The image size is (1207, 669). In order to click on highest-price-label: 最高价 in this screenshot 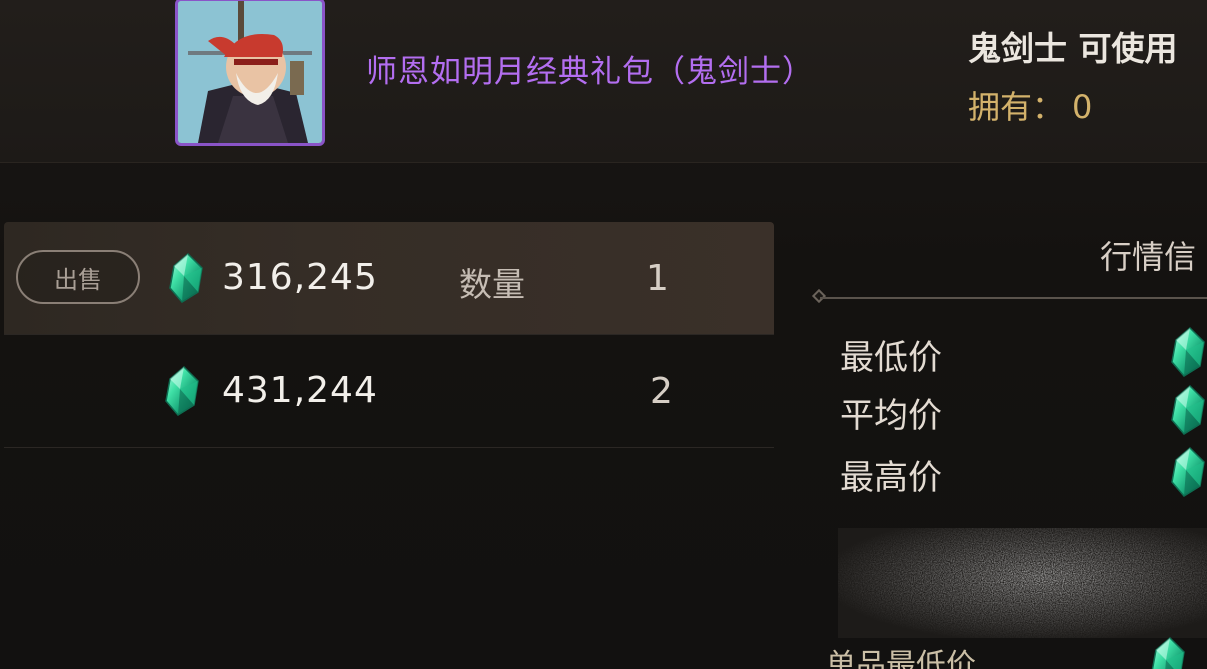, I will do `click(891, 478)`.